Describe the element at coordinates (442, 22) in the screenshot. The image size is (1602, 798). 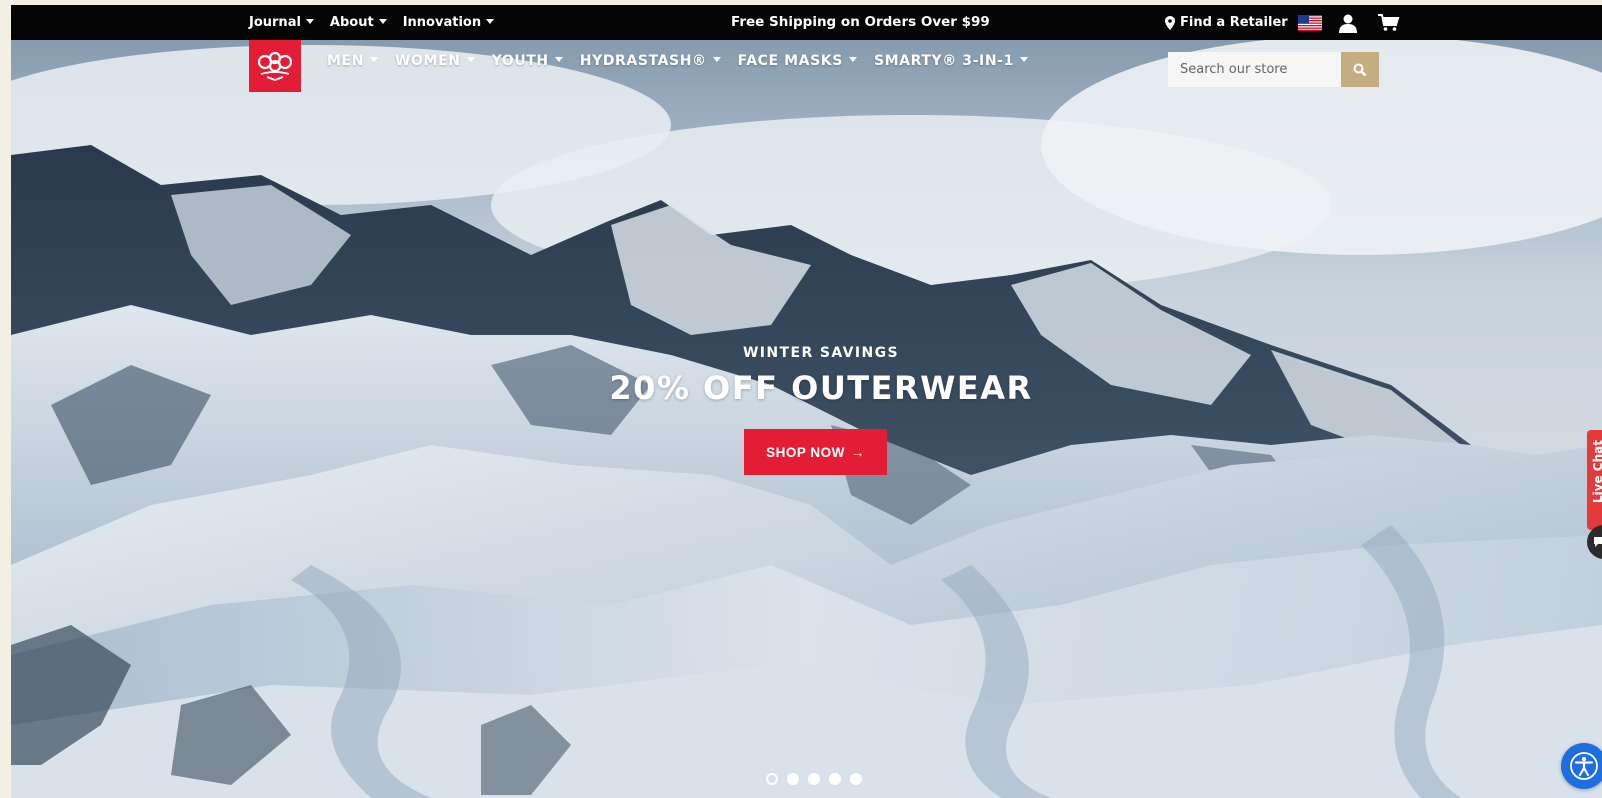
I see `utility-nav-label: Innovation` at that location.